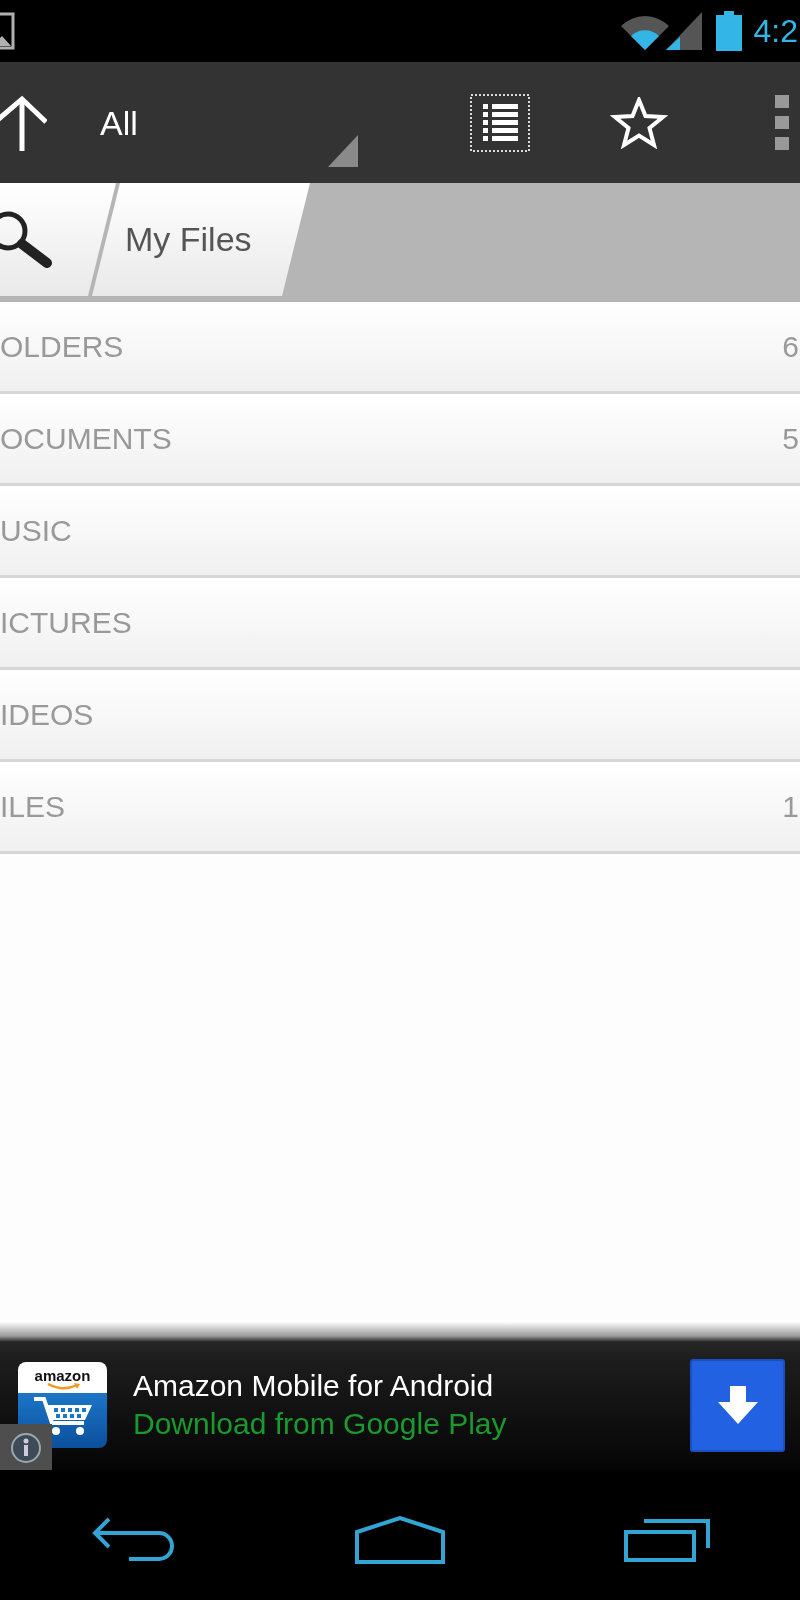  What do you see at coordinates (343, 151) in the screenshot?
I see `dropdown-triangle-icon` at bounding box center [343, 151].